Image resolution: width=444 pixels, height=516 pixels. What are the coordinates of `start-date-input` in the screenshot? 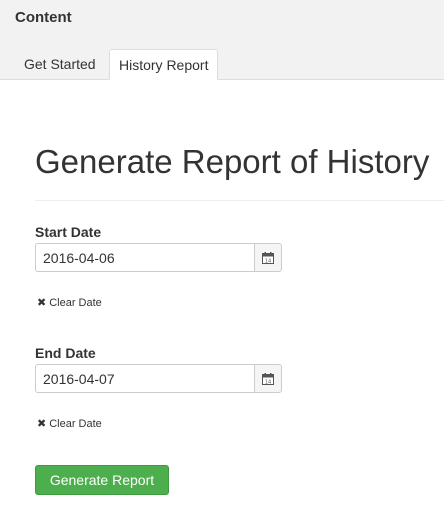 It's located at (145, 257).